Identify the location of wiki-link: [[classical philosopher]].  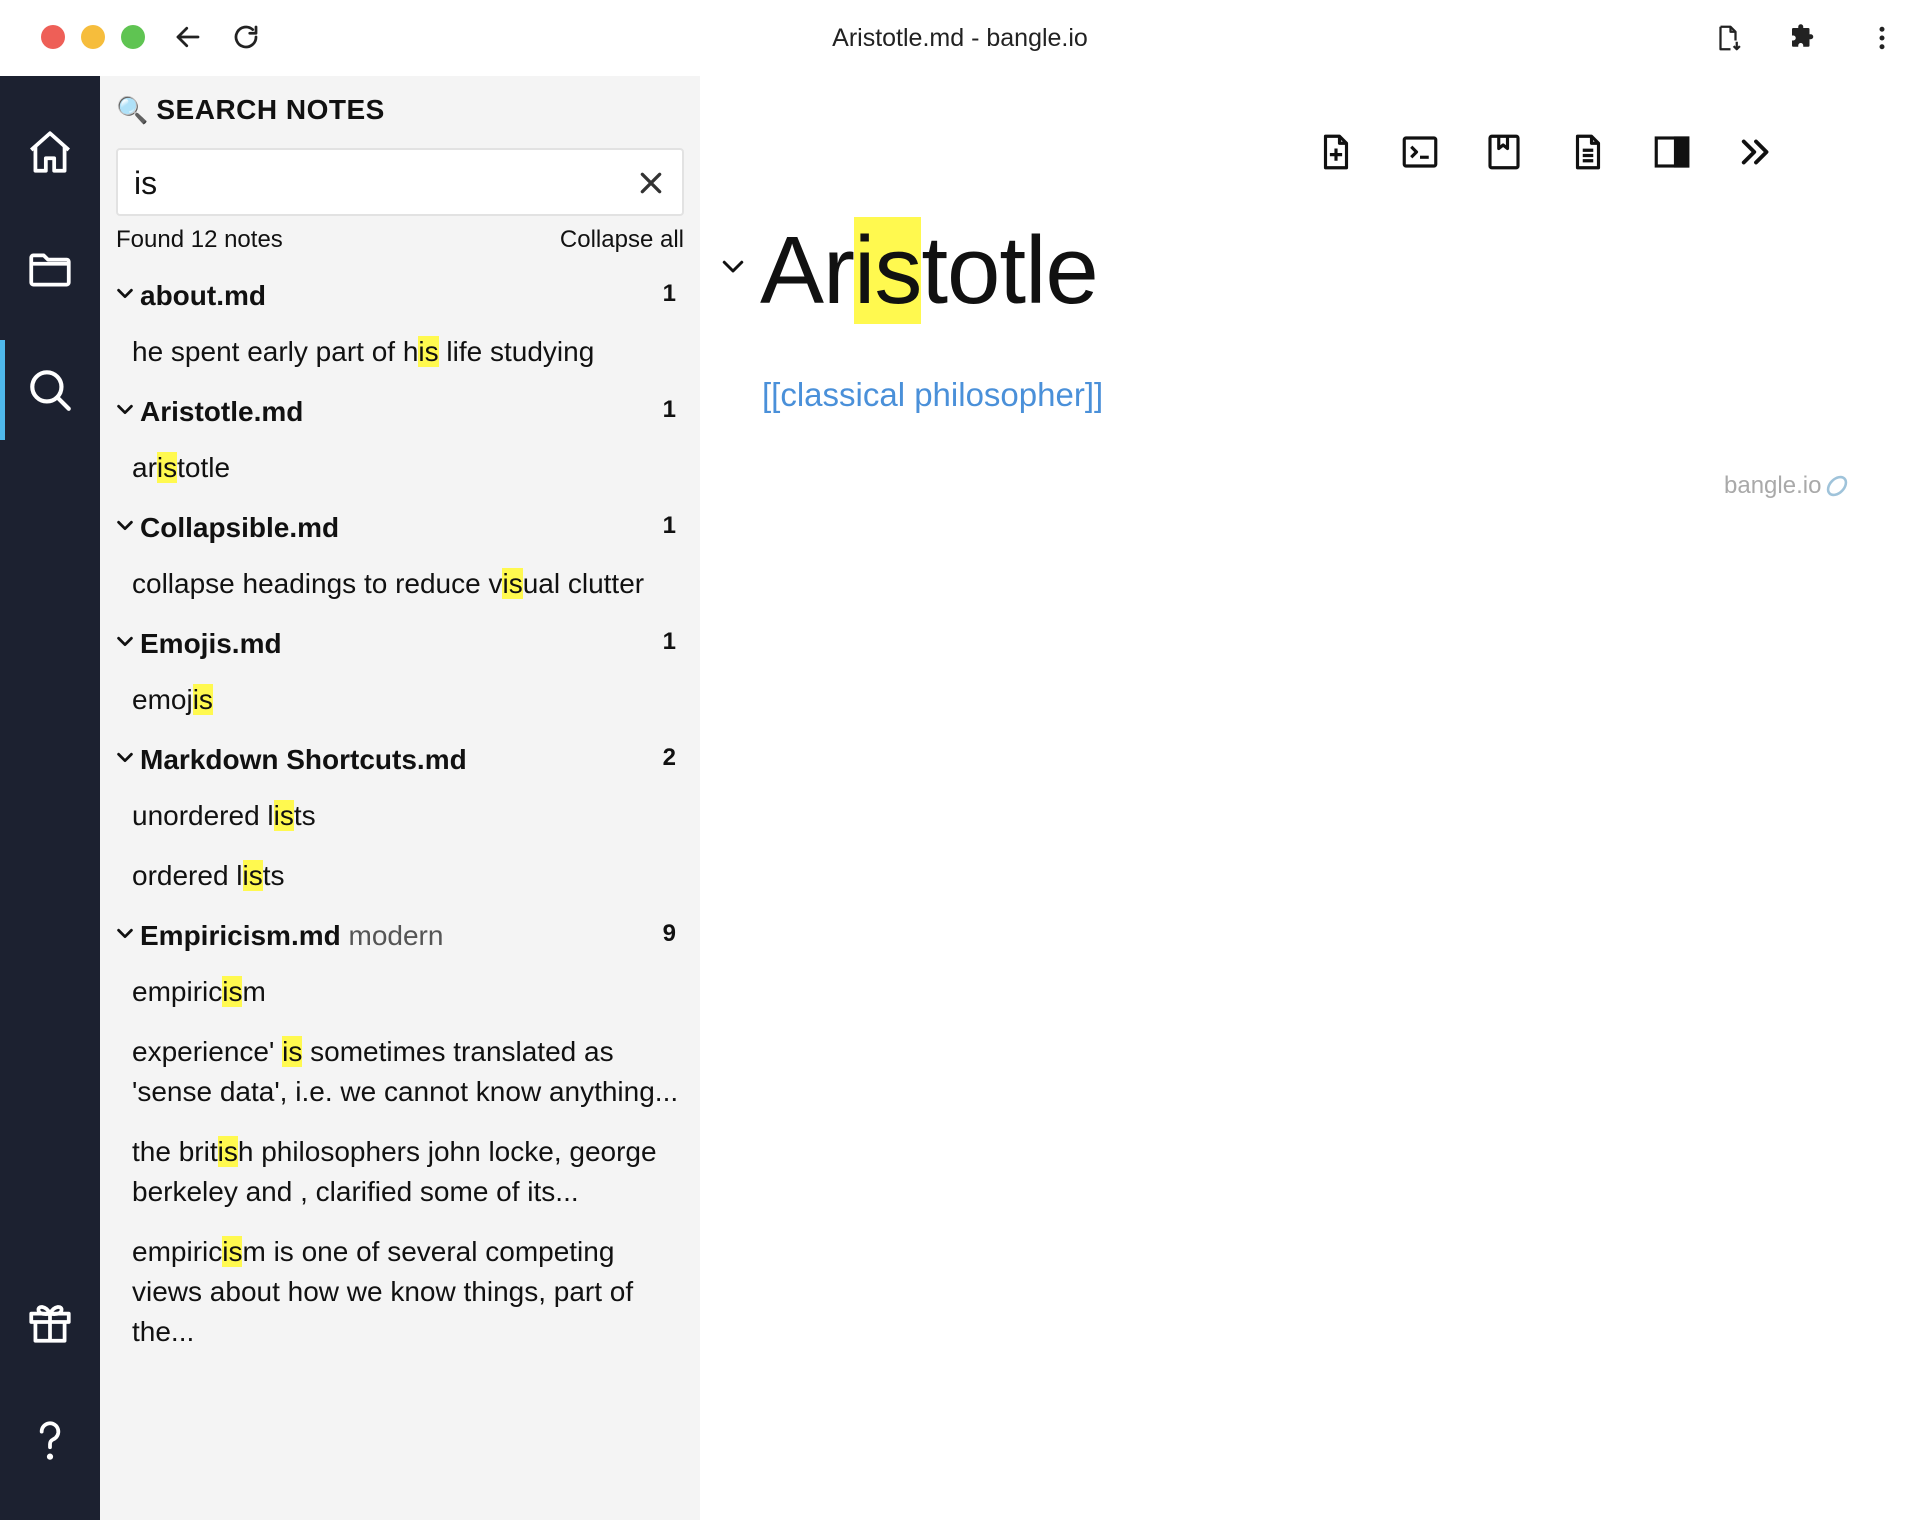
(932, 395).